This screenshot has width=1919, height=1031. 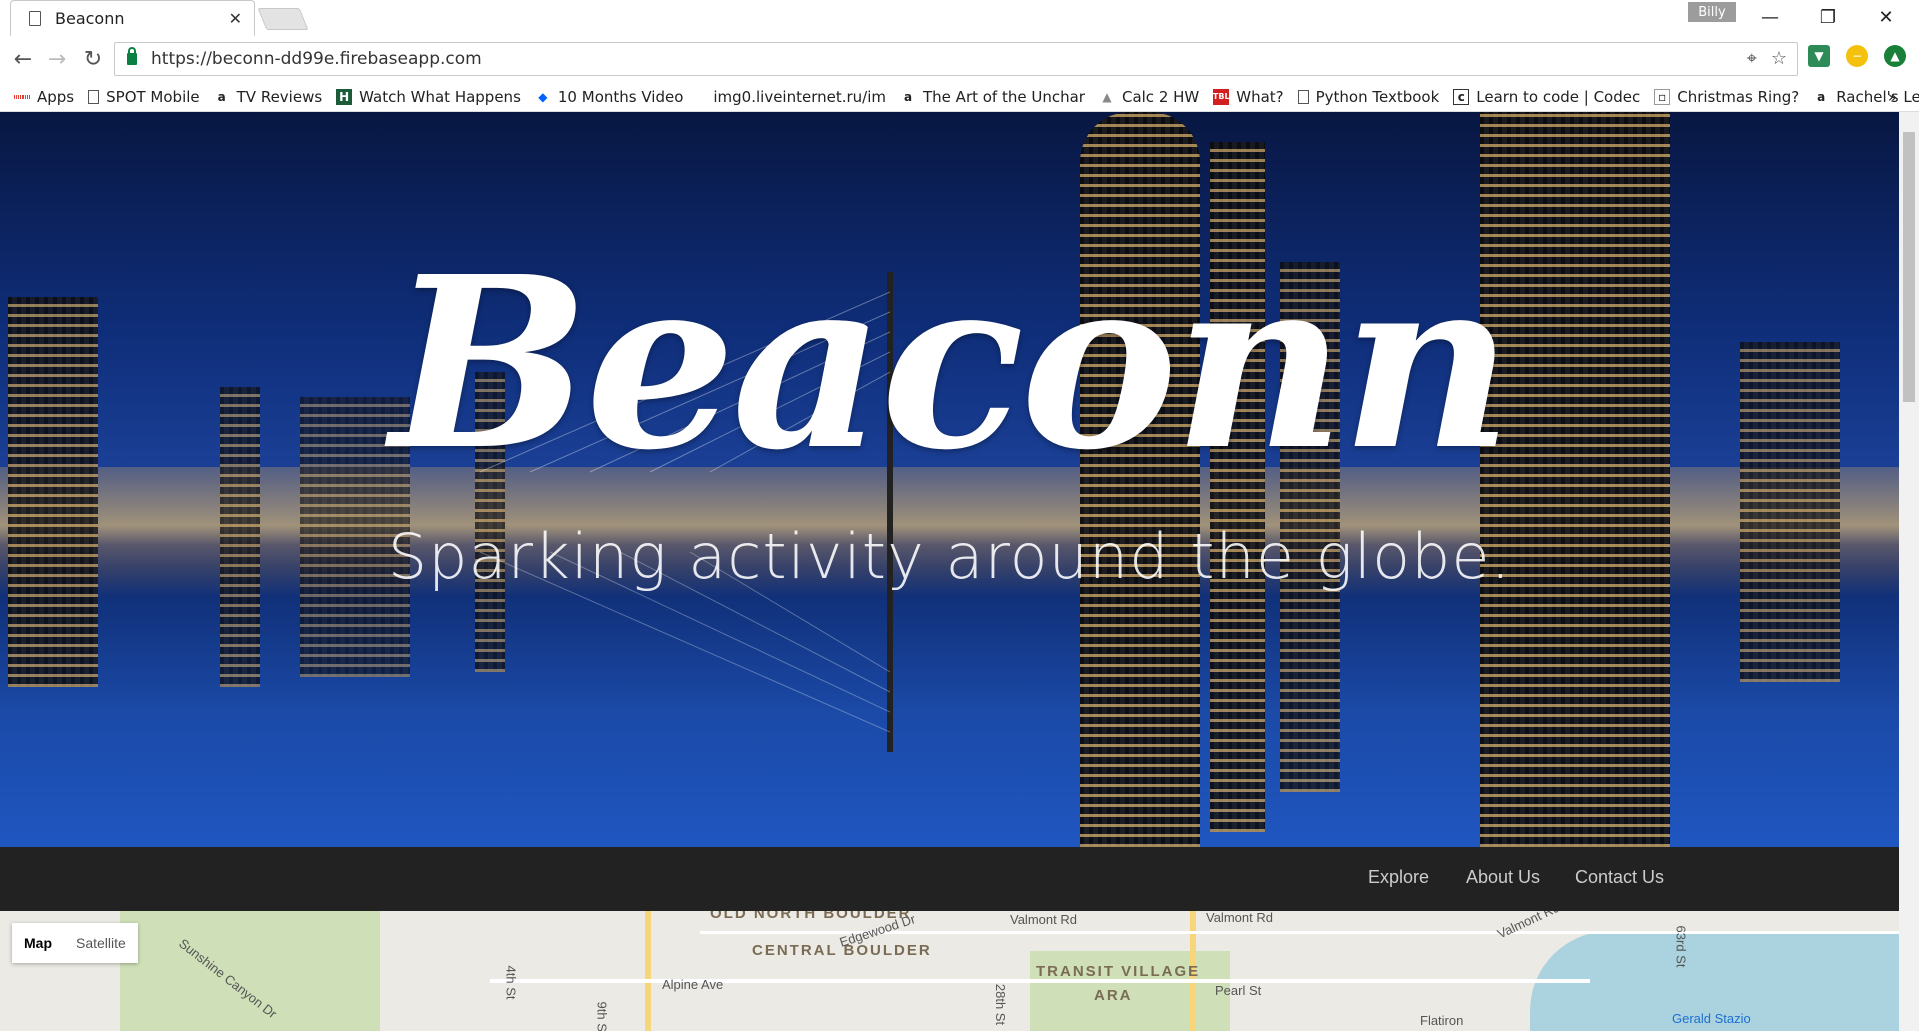 I want to click on map-street-label: 9th St, so click(x=602, y=1016).